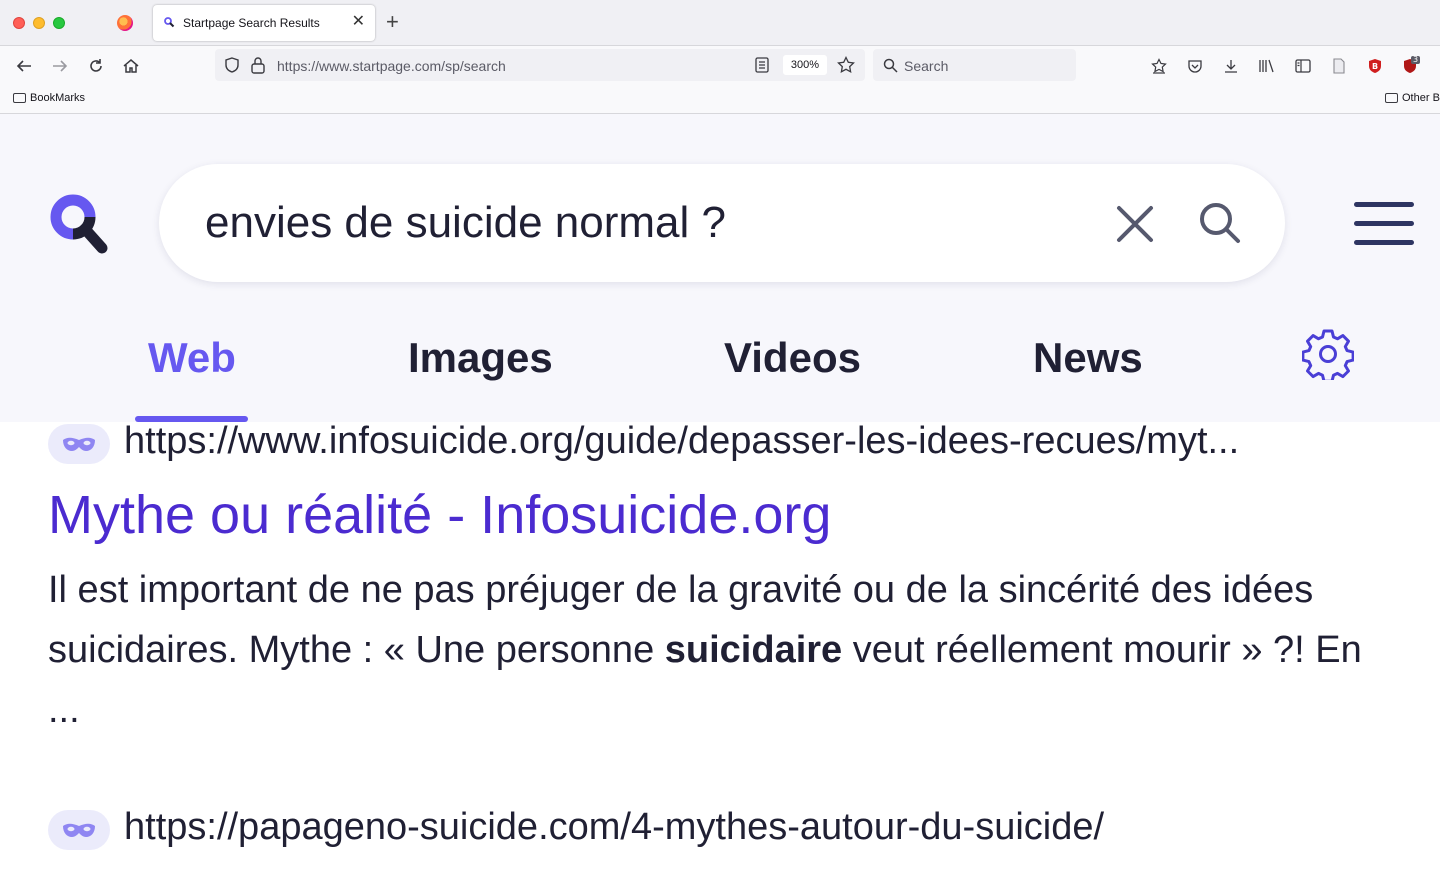  Describe the element at coordinates (1303, 66) in the screenshot. I see `sidebar-icon` at that location.